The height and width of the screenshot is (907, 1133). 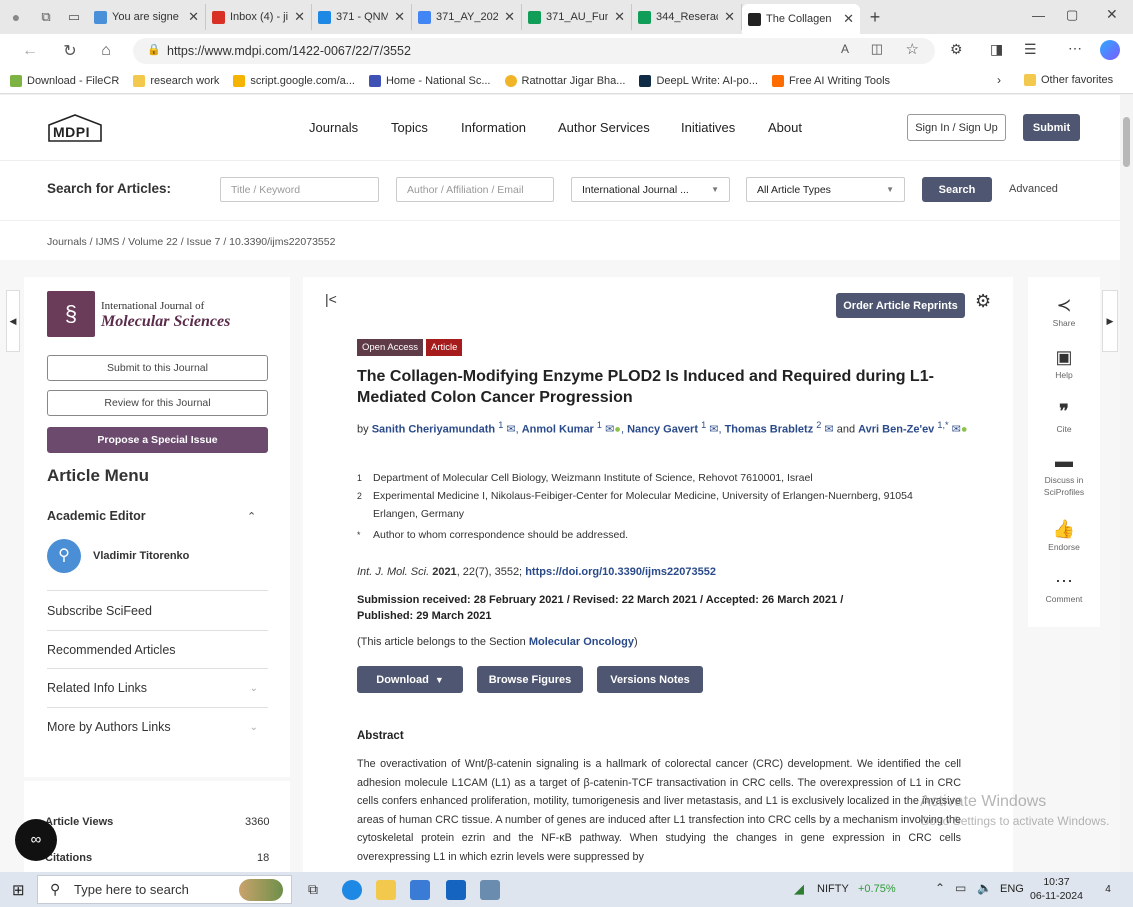 I want to click on help-tool: ▣ Help, so click(x=1064, y=363).